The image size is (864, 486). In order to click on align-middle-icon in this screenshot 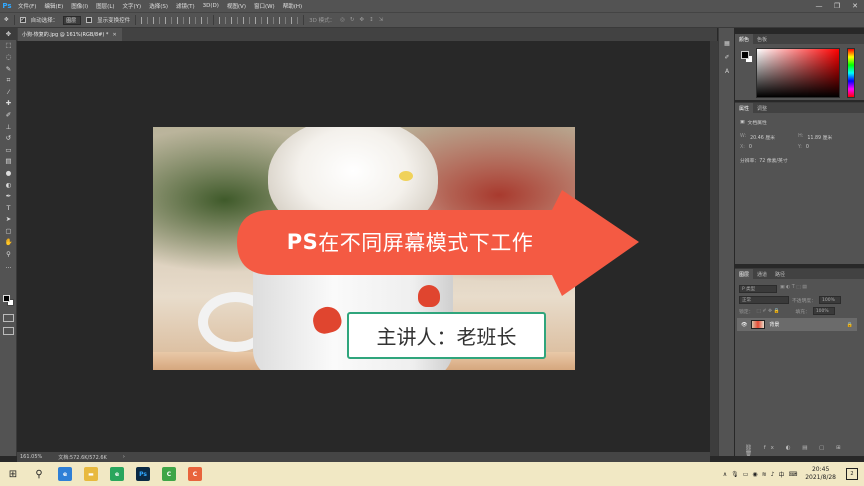, I will do `click(157, 20)`.